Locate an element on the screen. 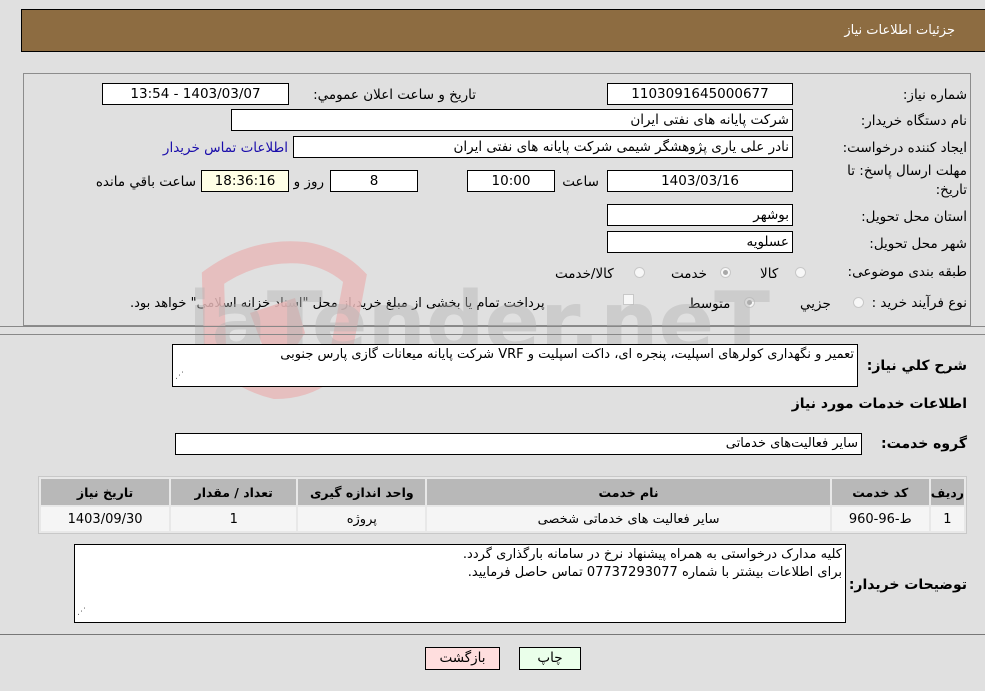  col-header-quantity: تعداد / مقدار is located at coordinates (234, 492).